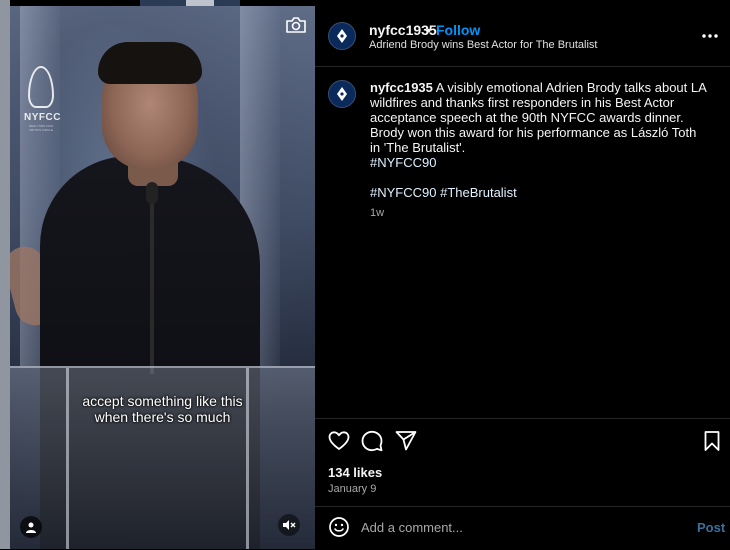 Image resolution: width=730 pixels, height=550 pixels. I want to click on save-button, so click(712, 441).